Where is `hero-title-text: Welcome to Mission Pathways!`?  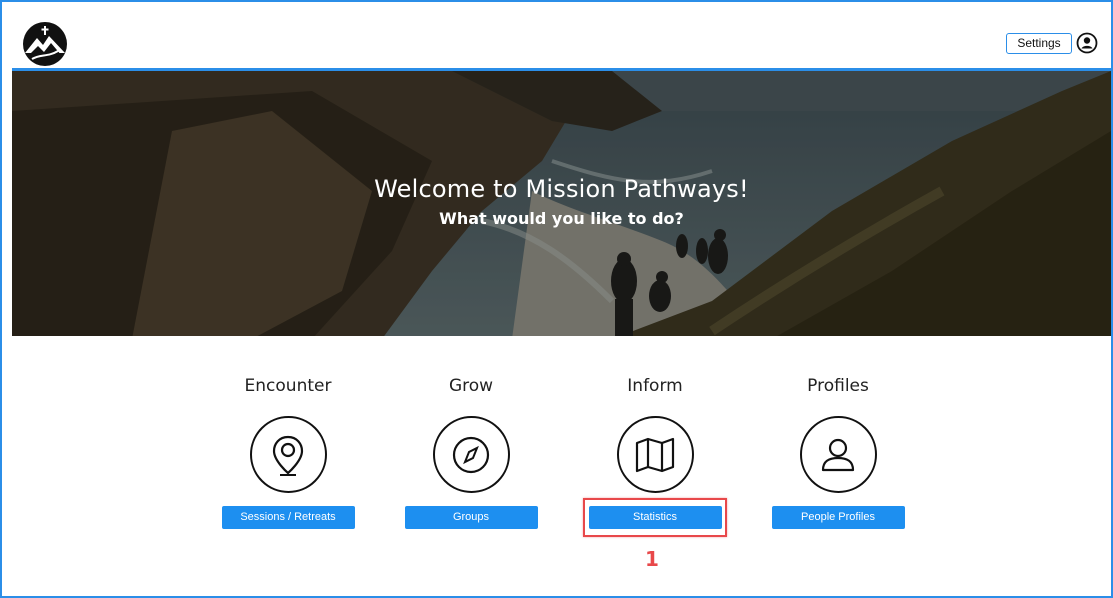 hero-title-text: Welcome to Mission Pathways! is located at coordinates (561, 189).